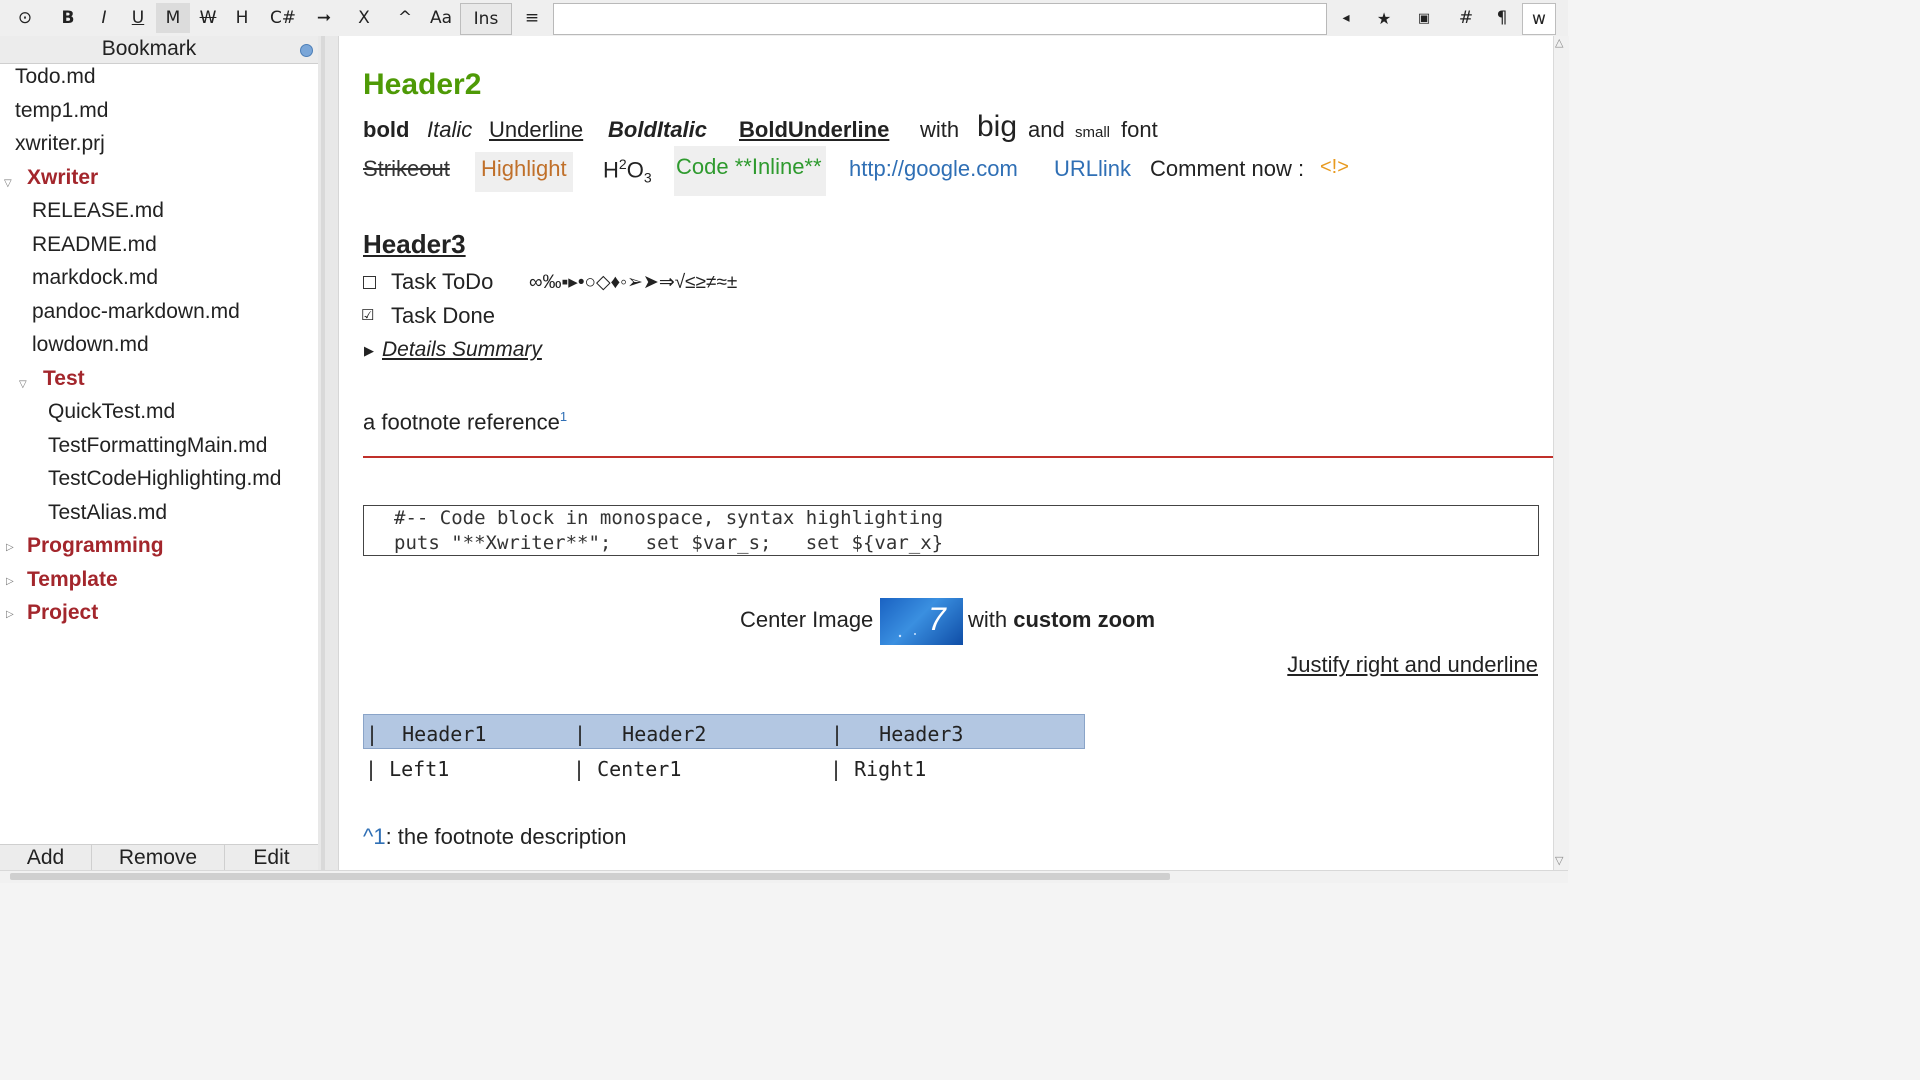  Describe the element at coordinates (62, 178) in the screenshot. I see `tree-folder-xwriter: Xwriter` at that location.